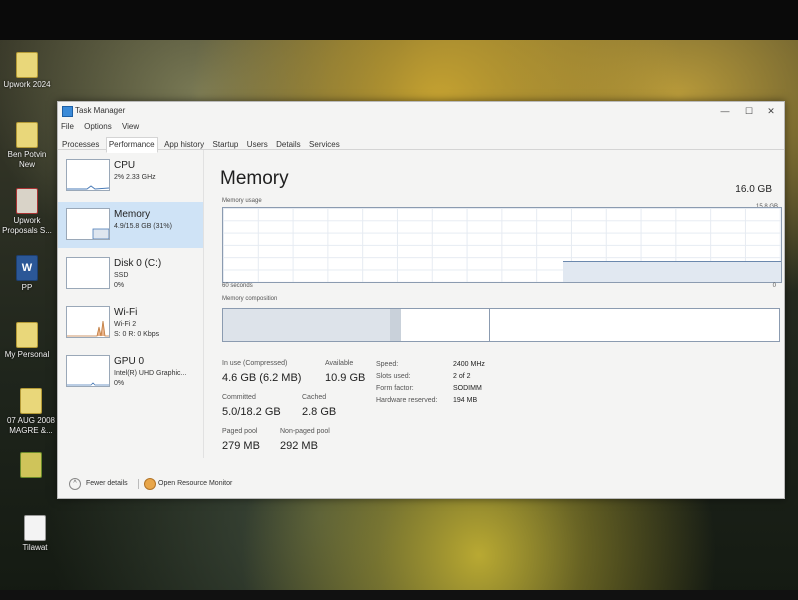 Image resolution: width=798 pixels, height=600 pixels. What do you see at coordinates (88, 328) in the screenshot?
I see `wifi-sparkline` at bounding box center [88, 328].